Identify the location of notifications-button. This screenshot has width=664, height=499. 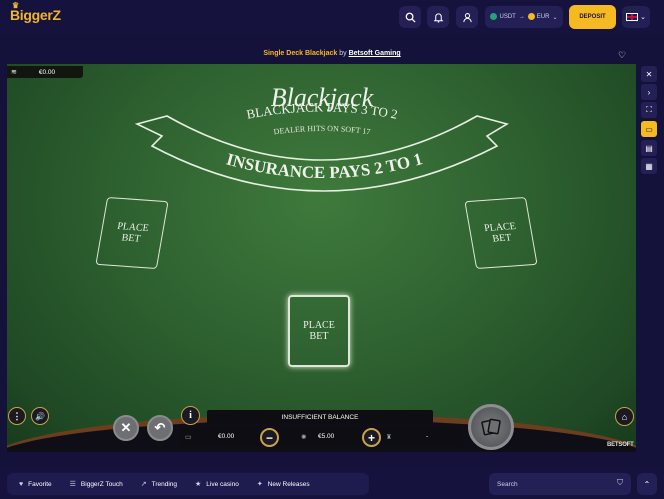
(438, 17).